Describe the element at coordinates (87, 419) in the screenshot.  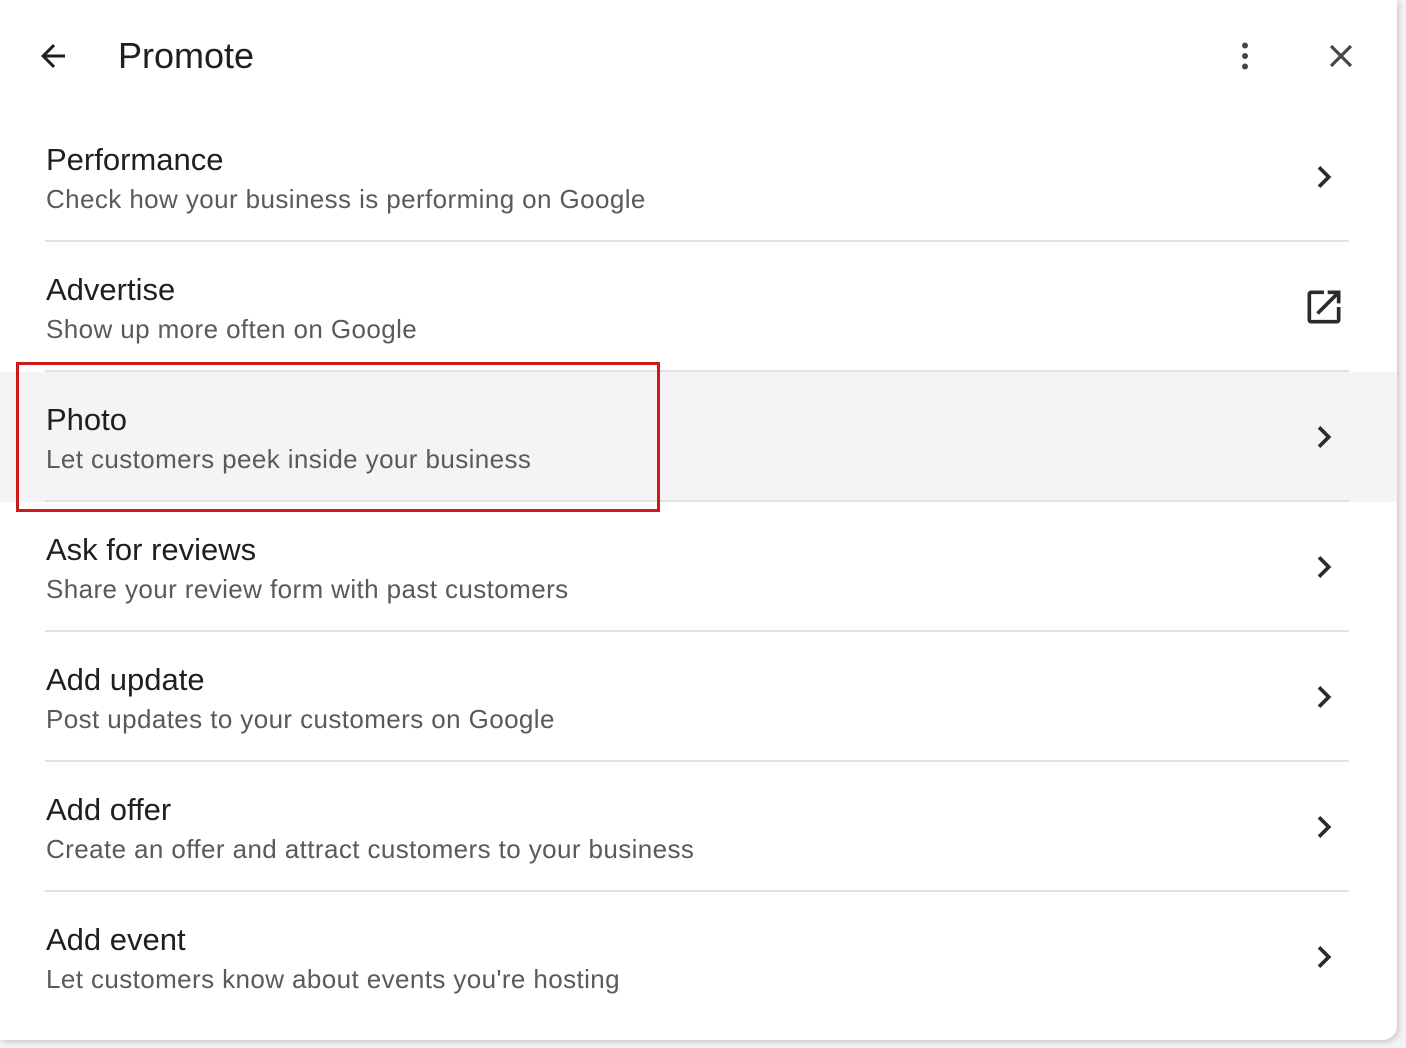
I see `item-label: Photo` at that location.